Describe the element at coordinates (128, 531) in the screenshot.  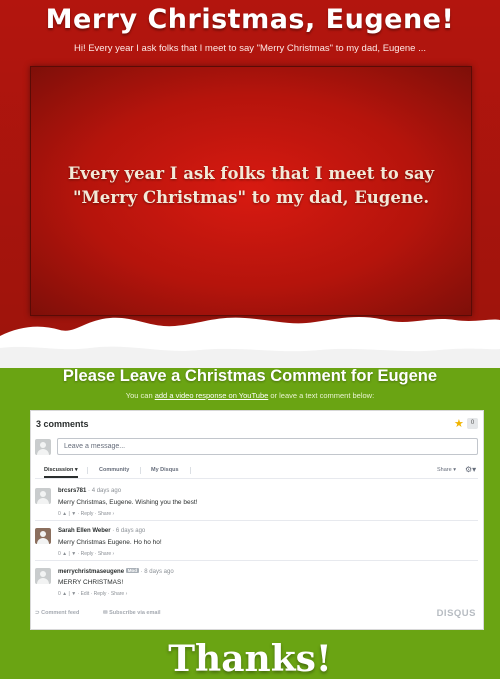
I see `comment-time: · 6 days ago` at that location.